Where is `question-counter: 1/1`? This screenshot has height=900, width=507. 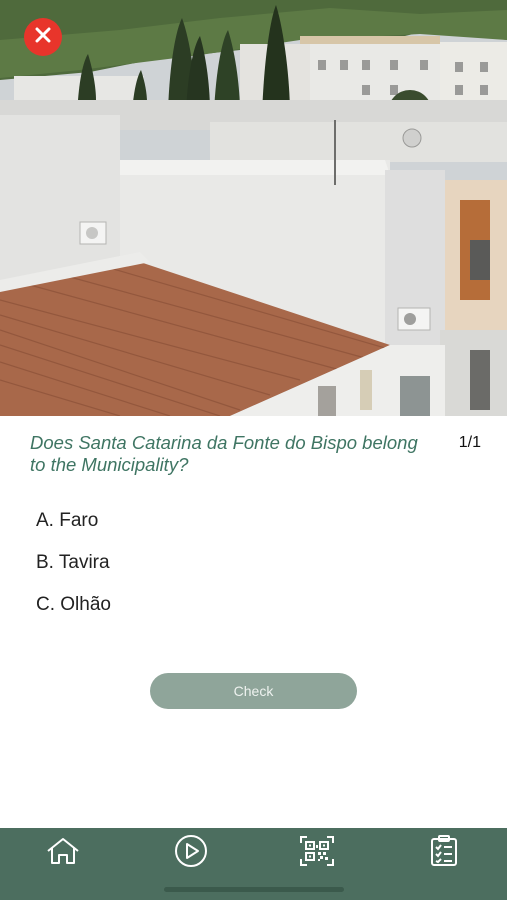 question-counter: 1/1 is located at coordinates (469, 442).